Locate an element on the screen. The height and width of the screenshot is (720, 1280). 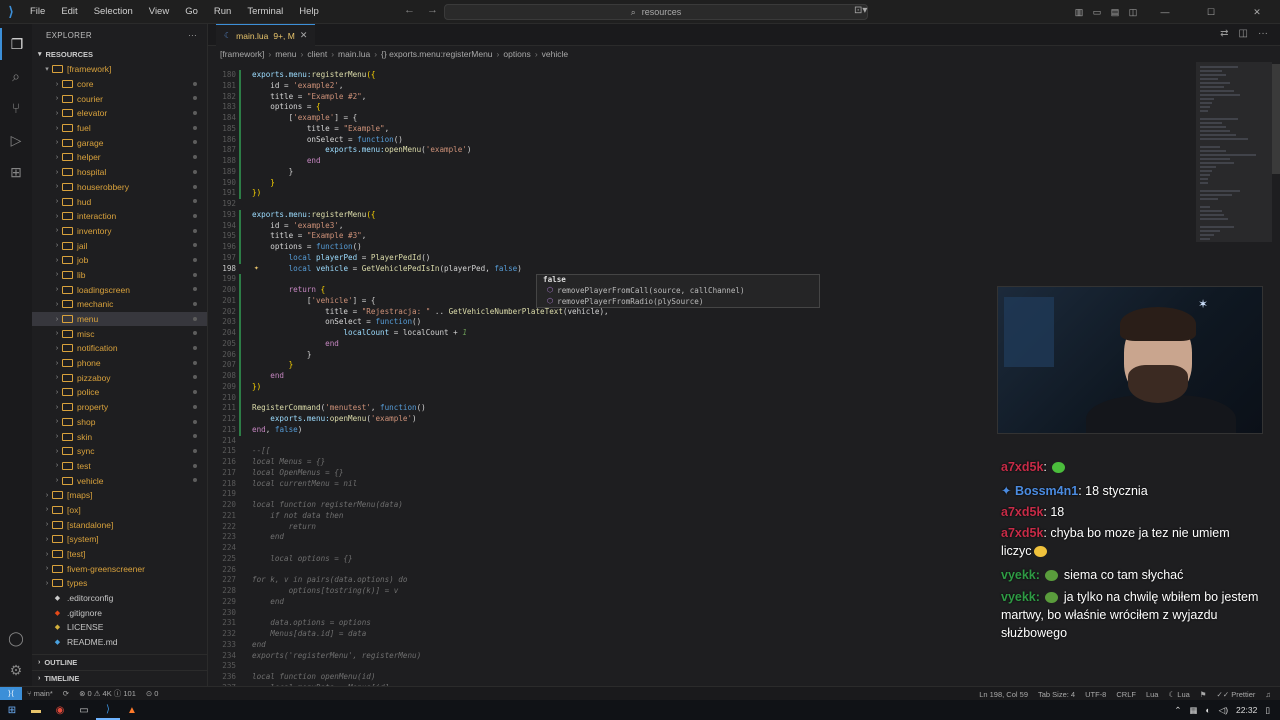
tree-folder: › property is located at coordinates (119, 407).